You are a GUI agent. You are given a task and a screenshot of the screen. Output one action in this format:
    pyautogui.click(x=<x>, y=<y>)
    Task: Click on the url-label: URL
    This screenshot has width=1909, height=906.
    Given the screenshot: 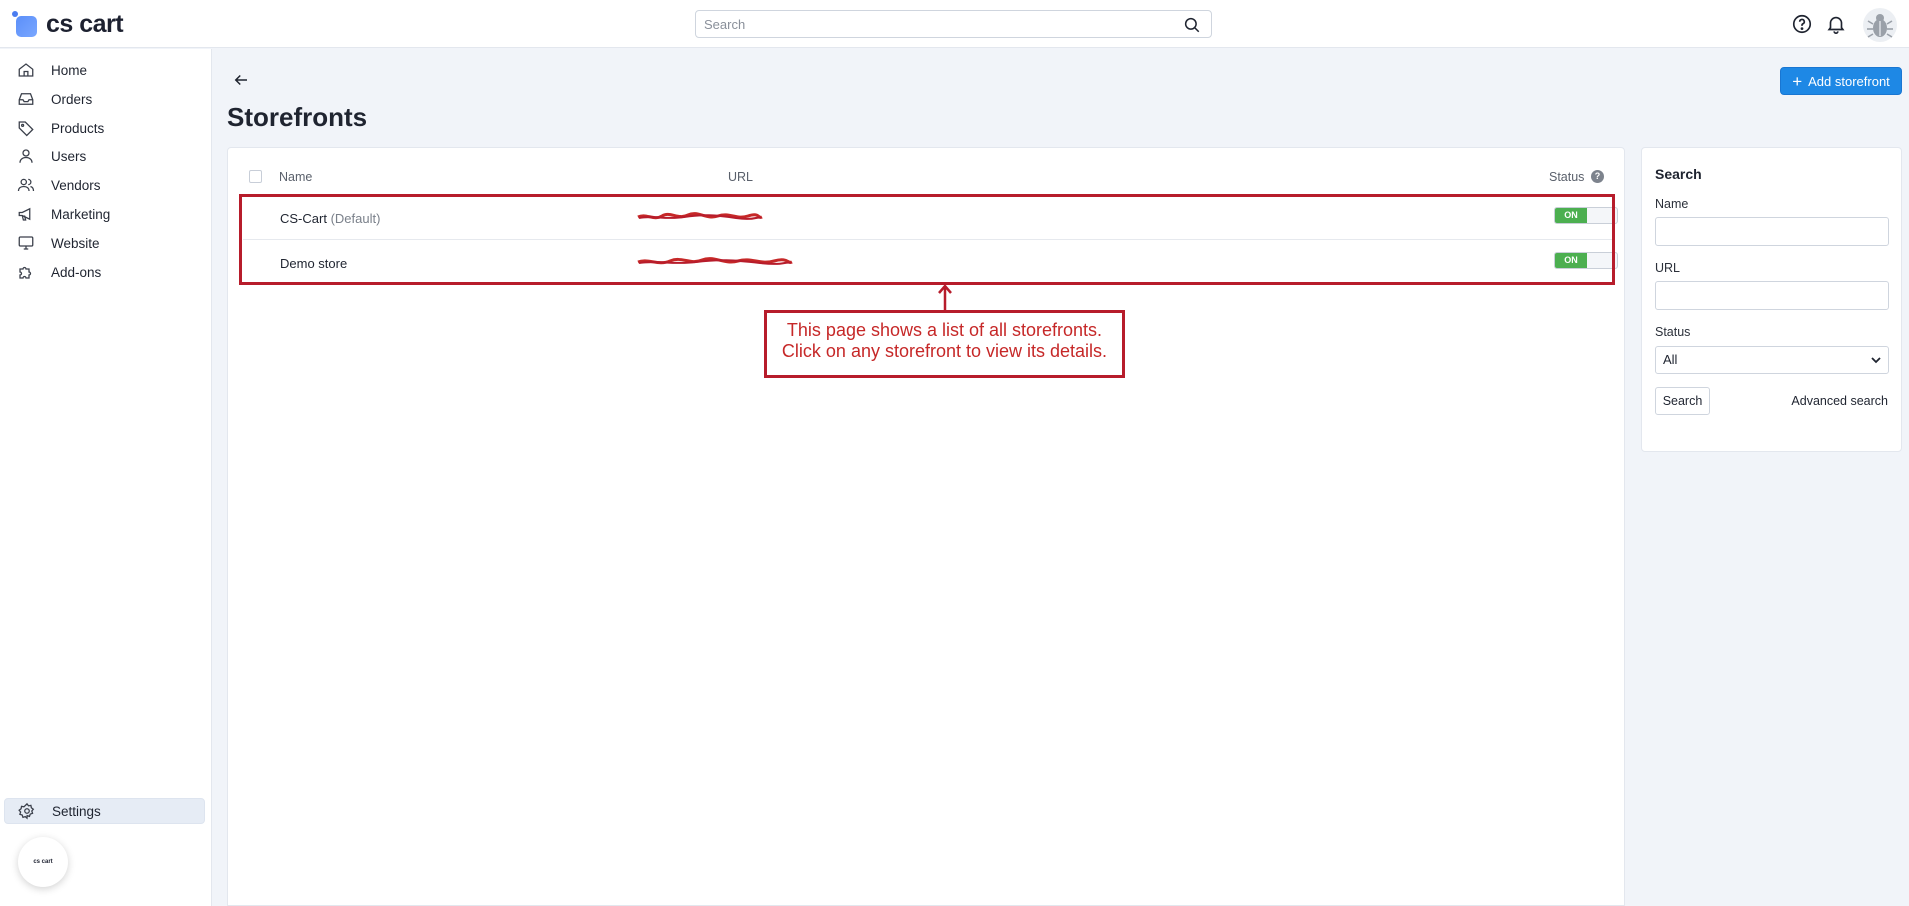 What is the action you would take?
    pyautogui.click(x=1668, y=268)
    